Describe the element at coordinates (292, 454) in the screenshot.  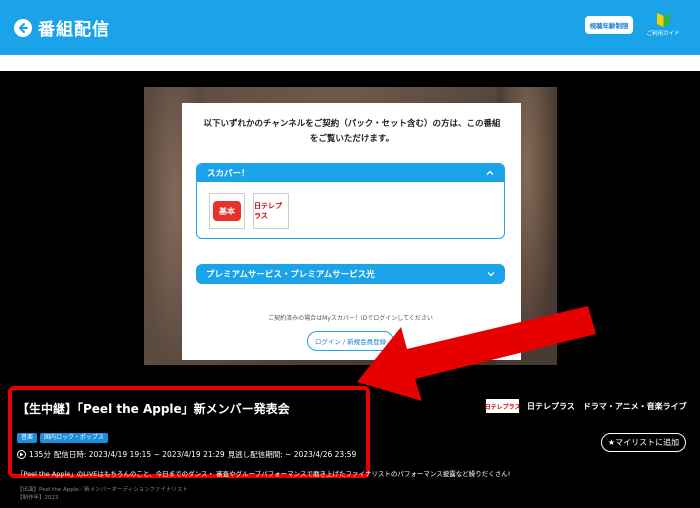
I see `catchup-period: 見逃し配信期間: ~ 2023/4/26 23:59` at that location.